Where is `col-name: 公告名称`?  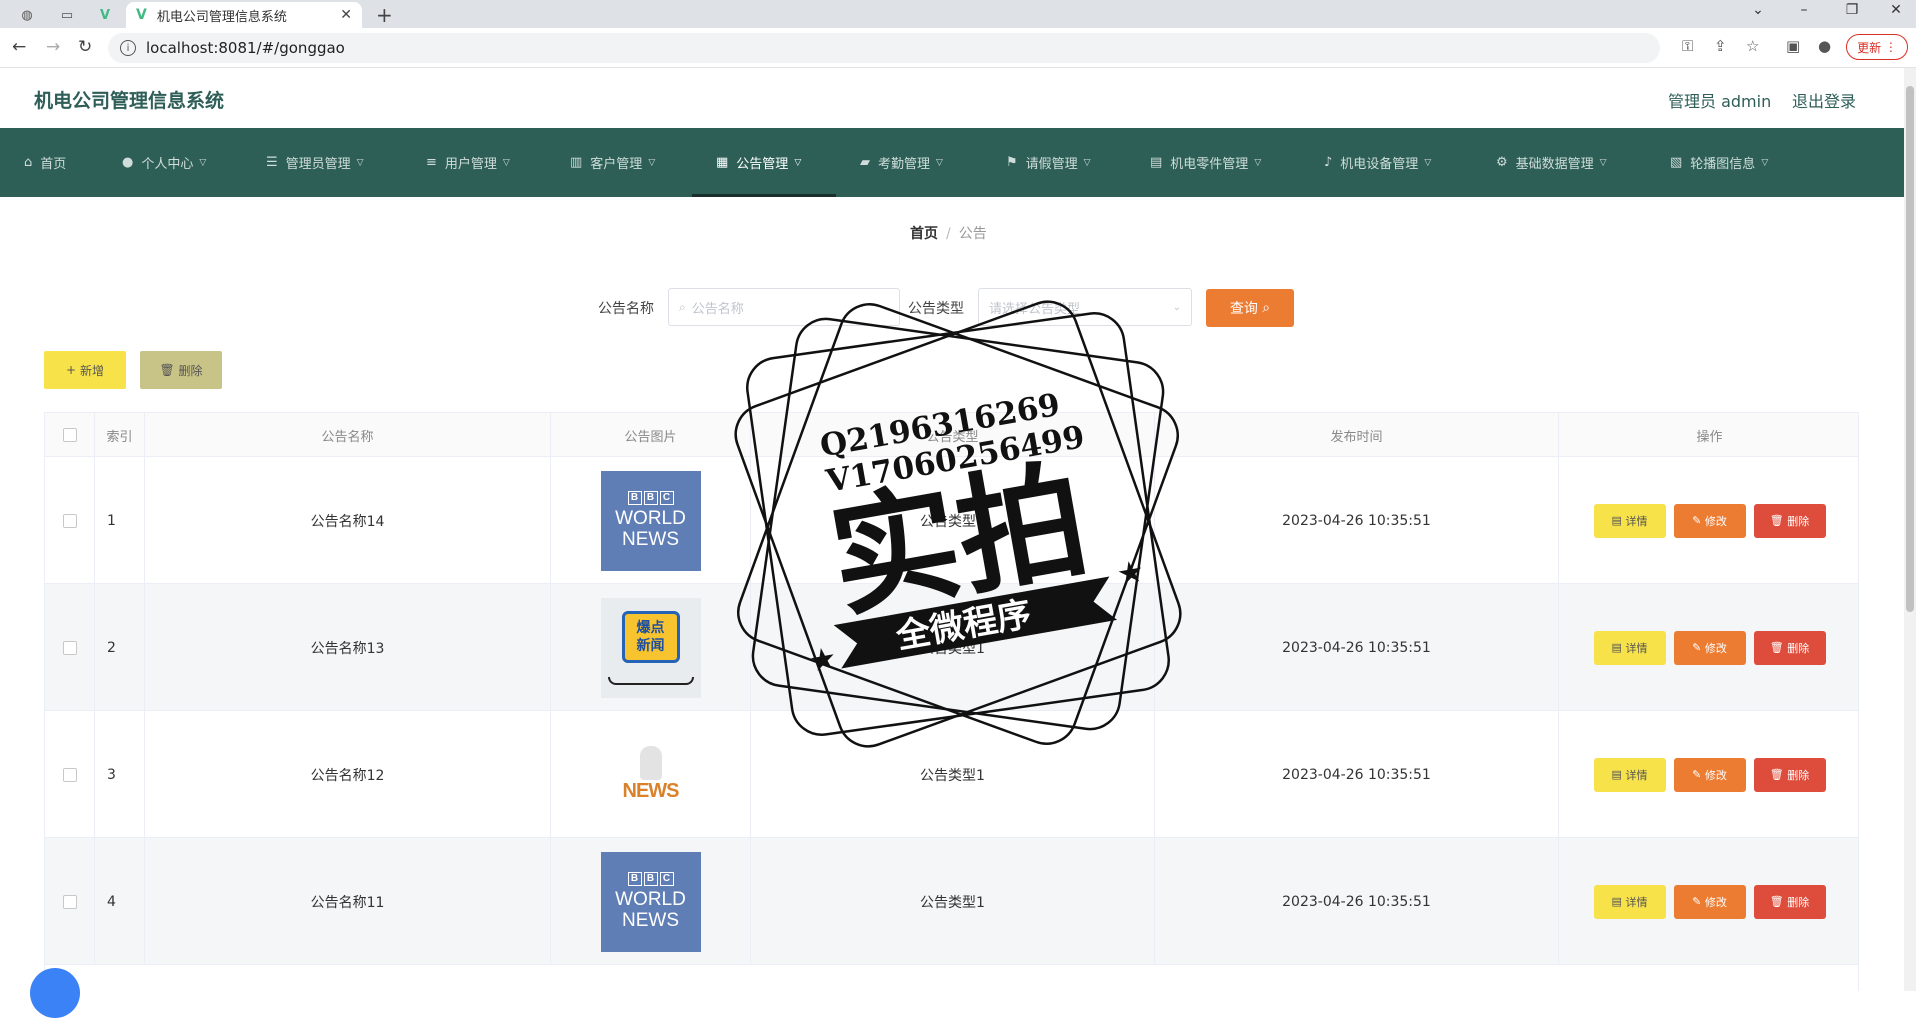 col-name: 公告名称 is located at coordinates (348, 435).